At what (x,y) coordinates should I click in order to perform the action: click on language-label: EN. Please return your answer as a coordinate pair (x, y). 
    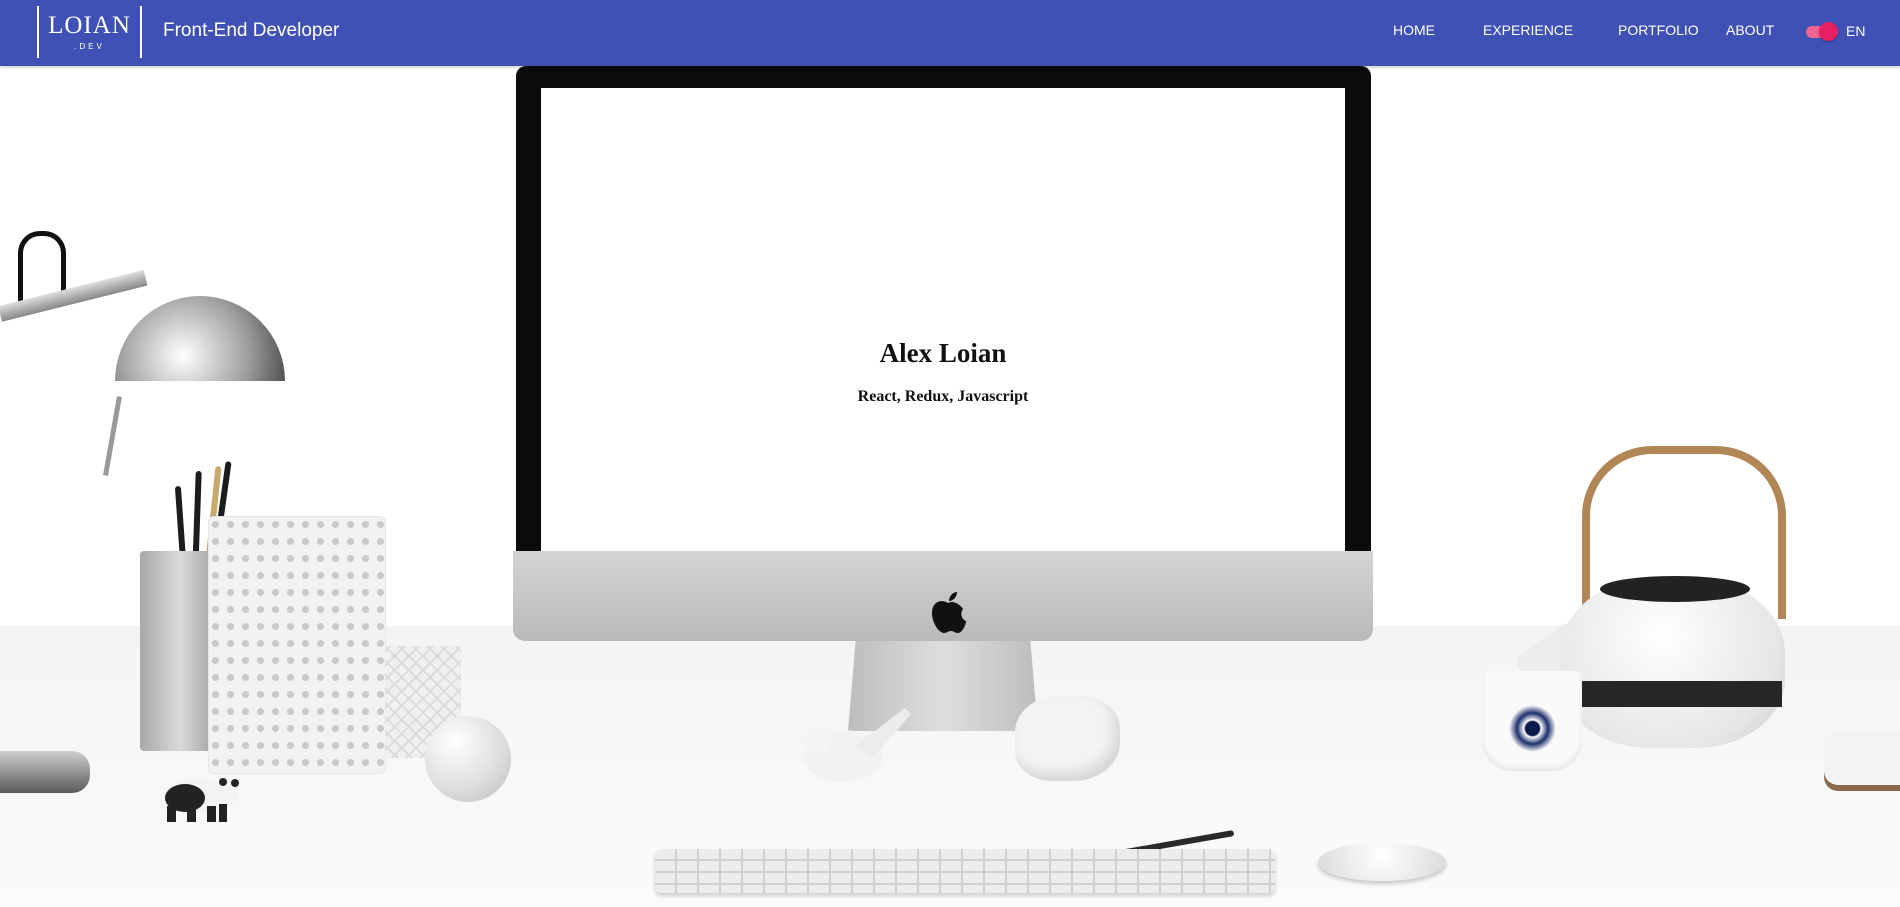
    Looking at the image, I should click on (1856, 31).